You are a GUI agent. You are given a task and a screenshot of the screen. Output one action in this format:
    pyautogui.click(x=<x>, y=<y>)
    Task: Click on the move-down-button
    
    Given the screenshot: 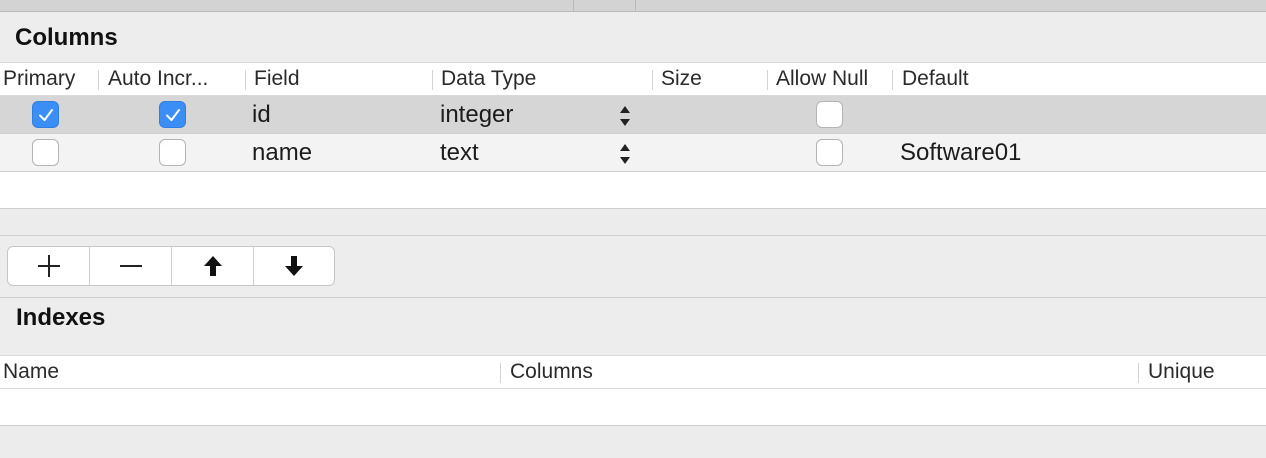 What is the action you would take?
    pyautogui.click(x=294, y=266)
    